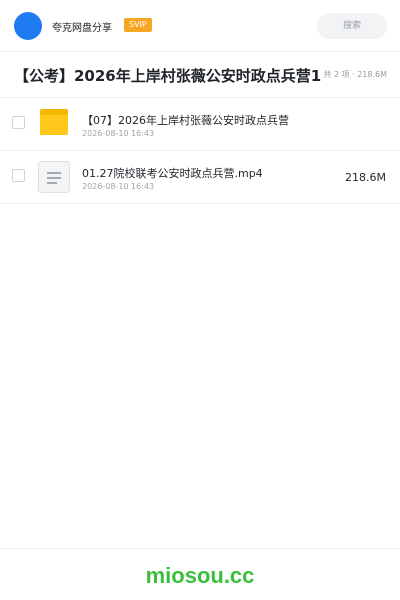 The image size is (400, 600). I want to click on avatar, so click(28, 26).